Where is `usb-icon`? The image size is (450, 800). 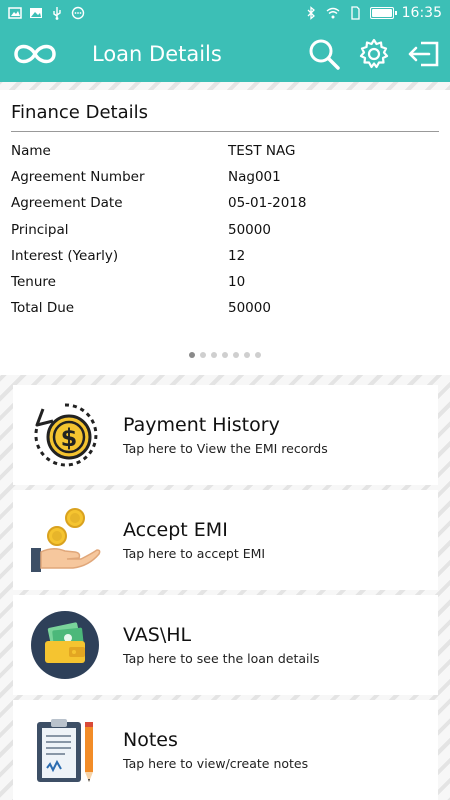
usb-icon is located at coordinates (57, 13).